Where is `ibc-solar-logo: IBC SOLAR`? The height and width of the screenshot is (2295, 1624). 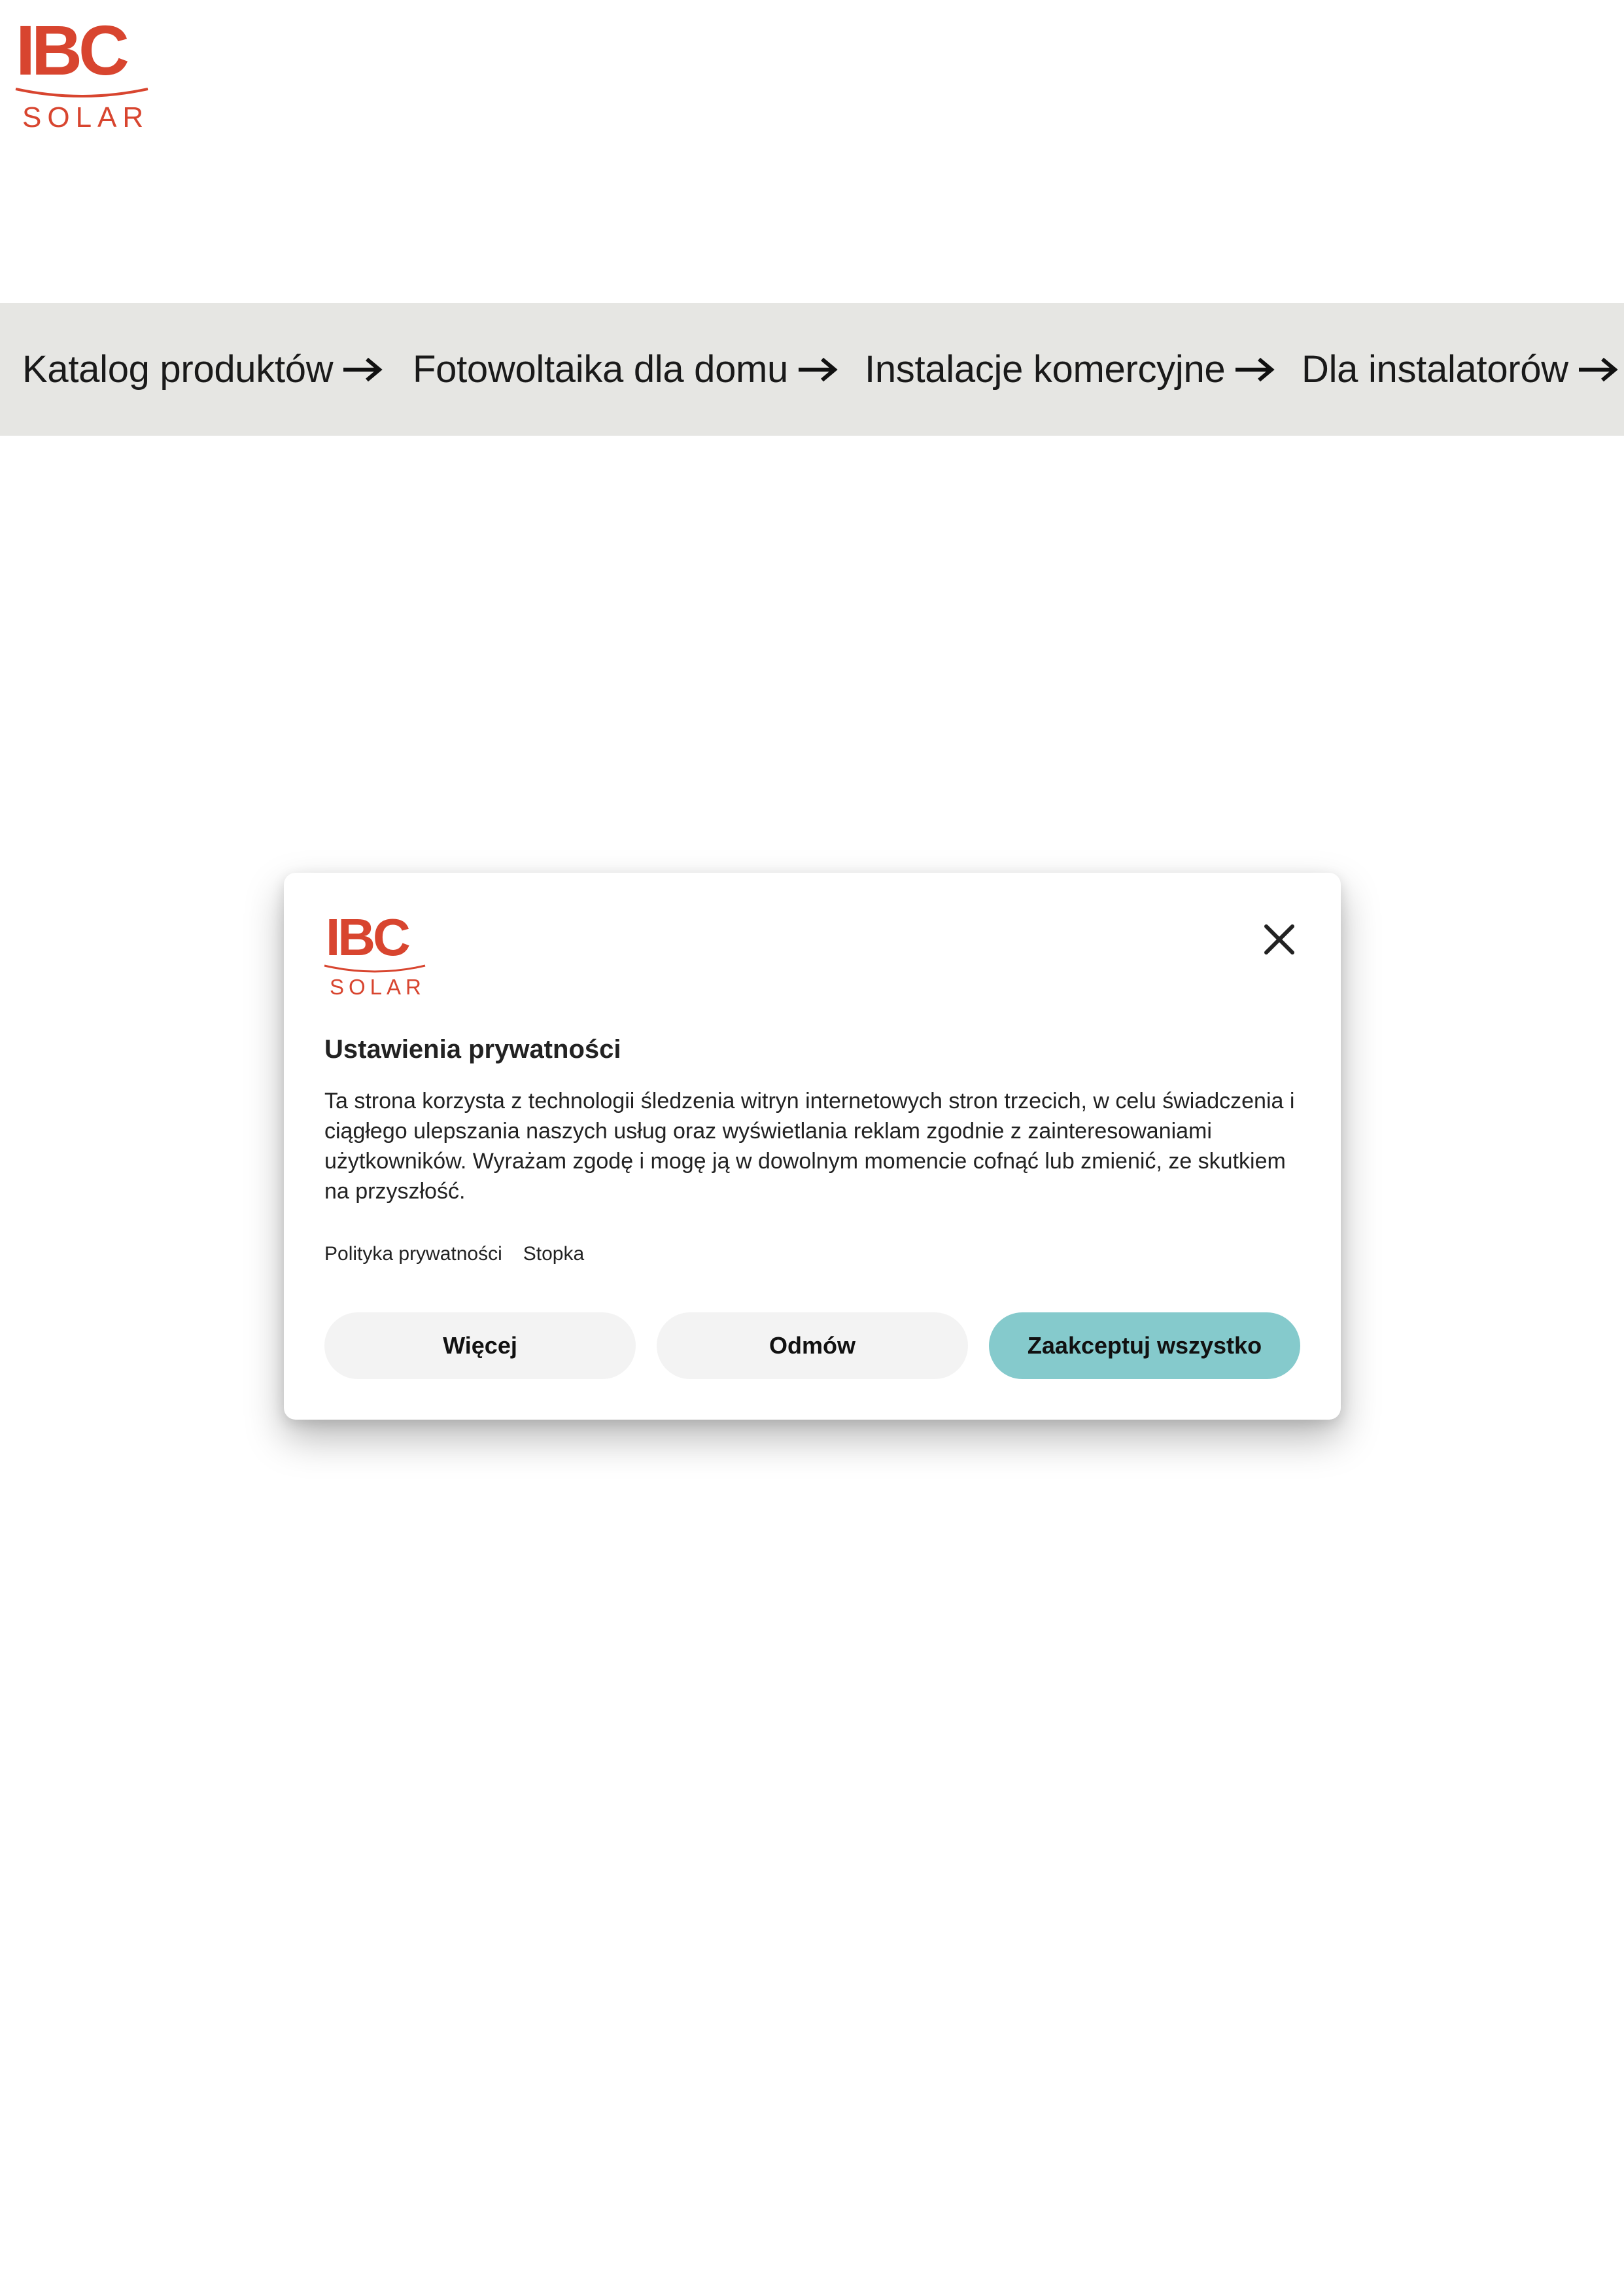
ibc-solar-logo: IBC SOLAR is located at coordinates (81, 76).